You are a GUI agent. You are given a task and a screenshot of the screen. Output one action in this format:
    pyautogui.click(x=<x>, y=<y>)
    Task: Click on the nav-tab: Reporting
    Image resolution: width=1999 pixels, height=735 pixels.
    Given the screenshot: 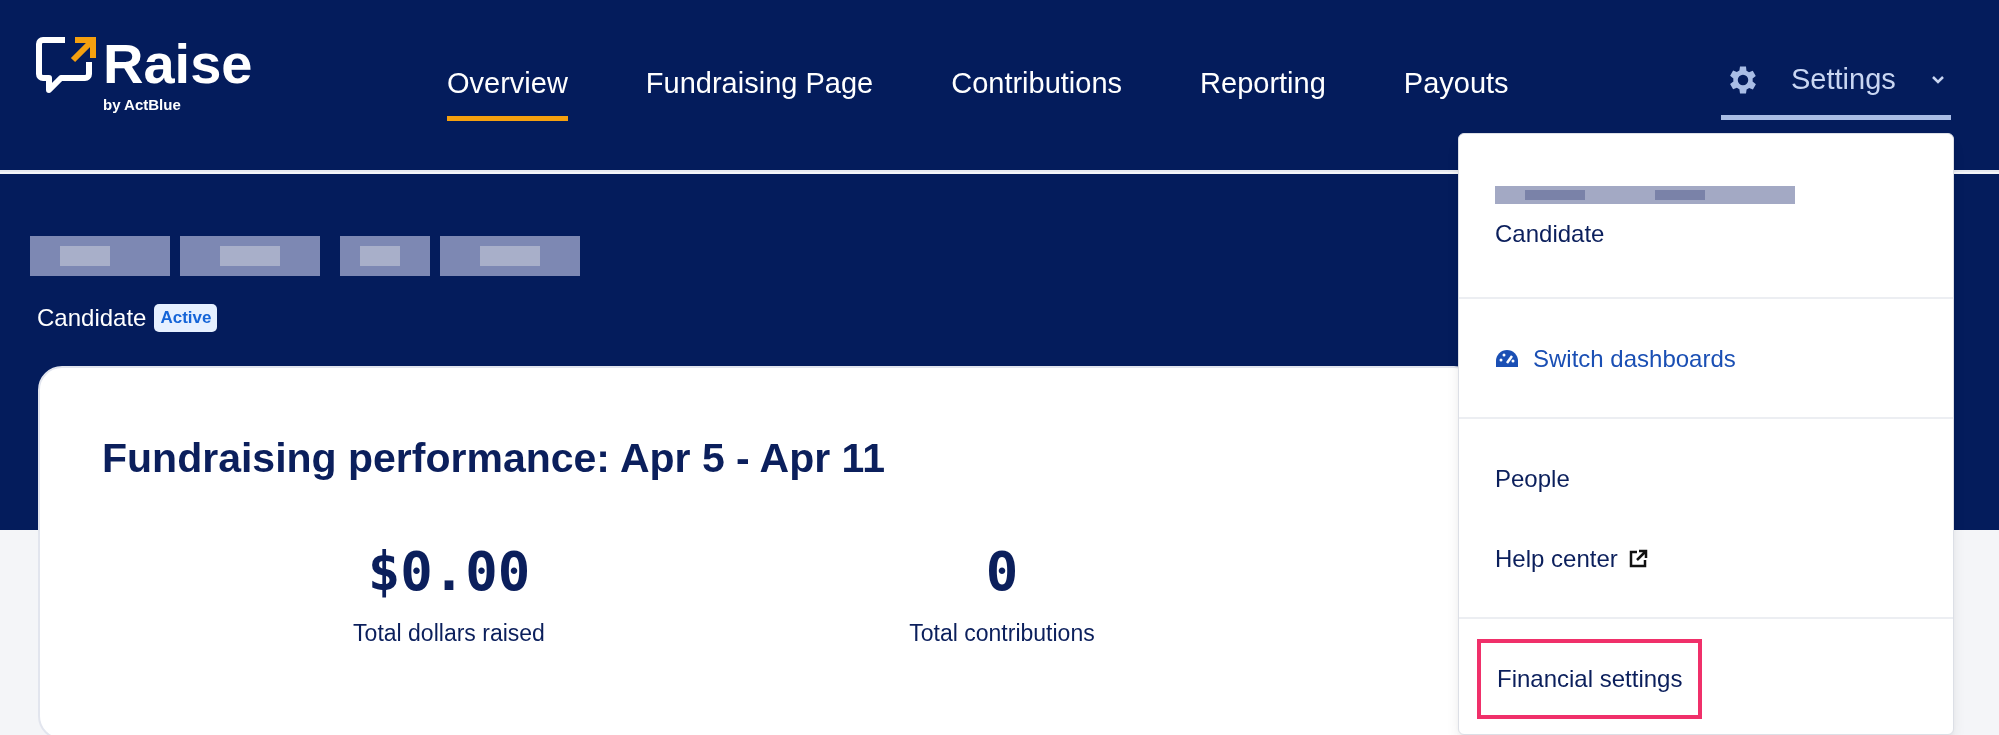 What is the action you would take?
    pyautogui.click(x=1263, y=91)
    